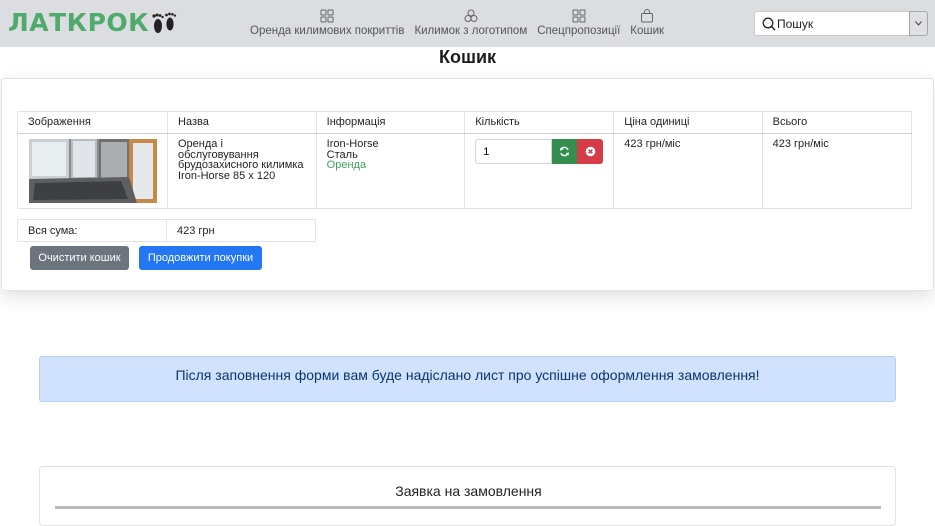  I want to click on total-value: 423 грн, so click(241, 230).